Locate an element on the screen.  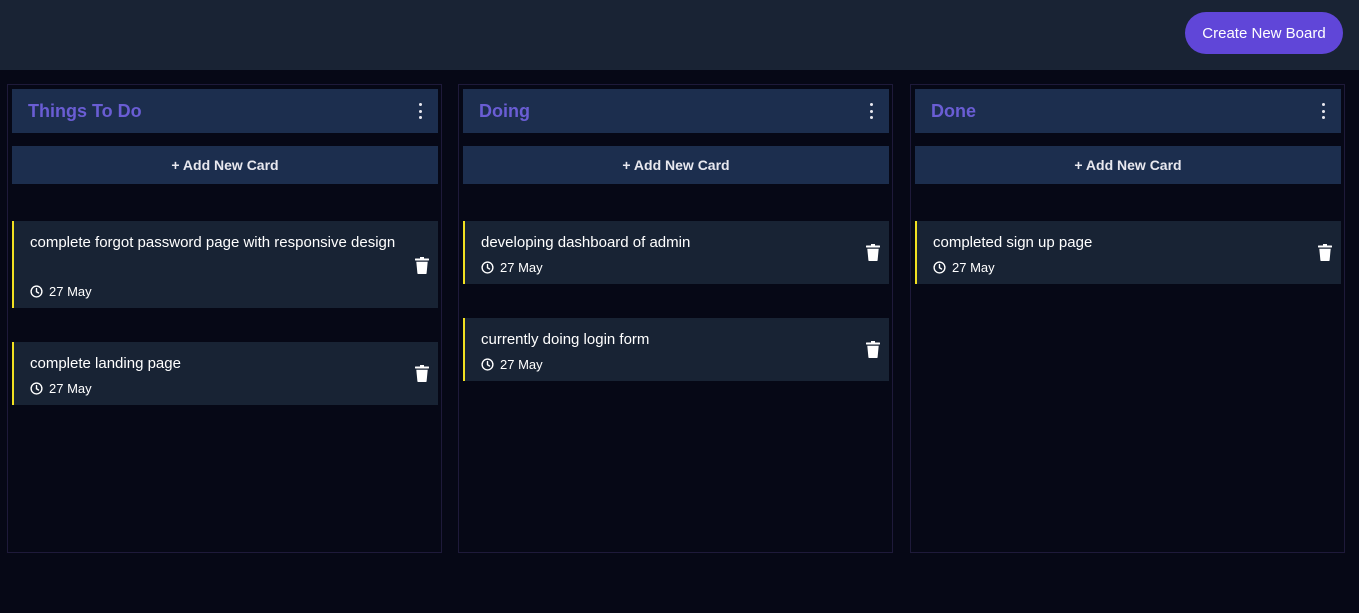
card-title: complete landing page is located at coordinates (105, 363).